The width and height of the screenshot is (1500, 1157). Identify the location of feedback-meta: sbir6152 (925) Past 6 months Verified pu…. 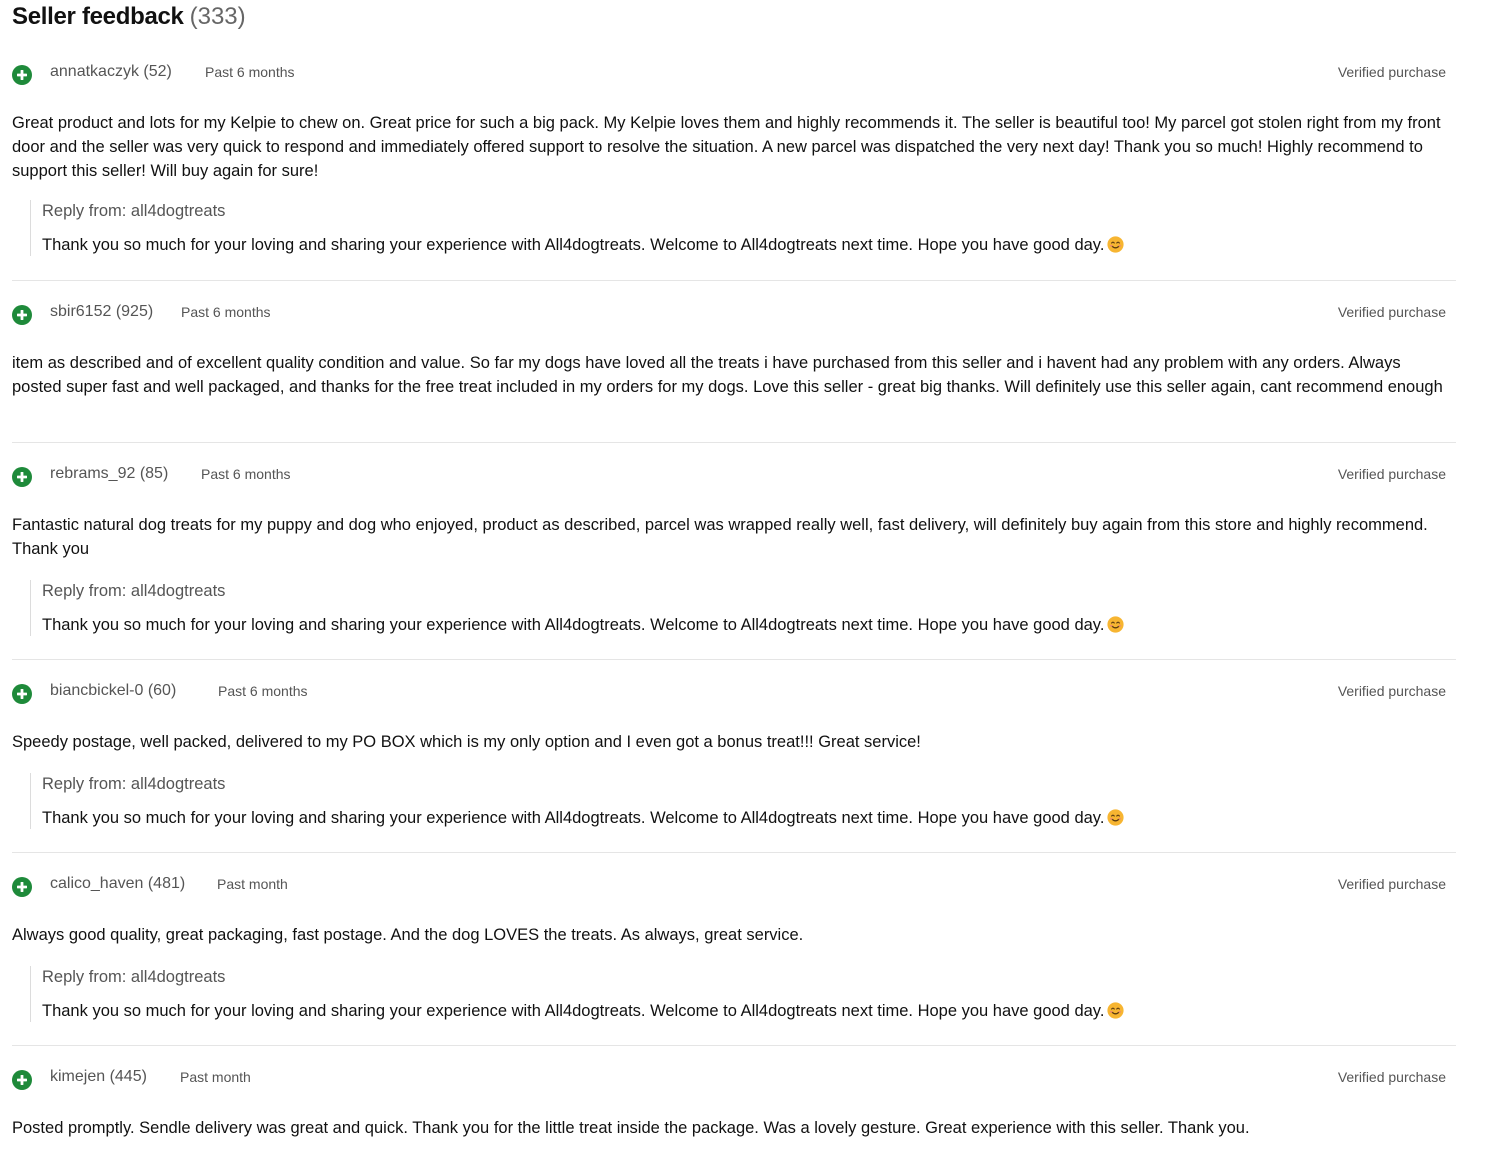
(729, 314).